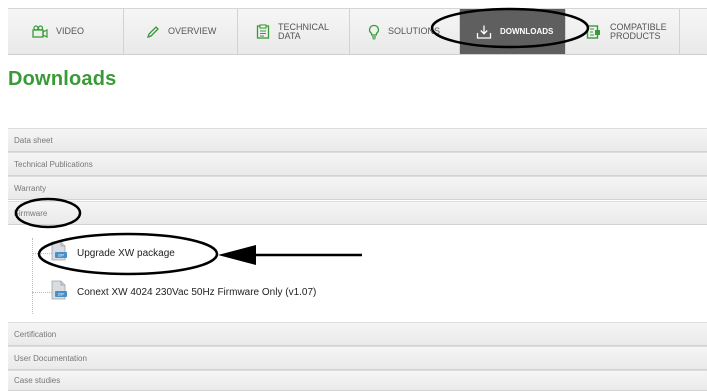 This screenshot has width=707, height=391. Describe the element at coordinates (357, 188) in the screenshot. I see `section-warranty: Warranty` at that location.